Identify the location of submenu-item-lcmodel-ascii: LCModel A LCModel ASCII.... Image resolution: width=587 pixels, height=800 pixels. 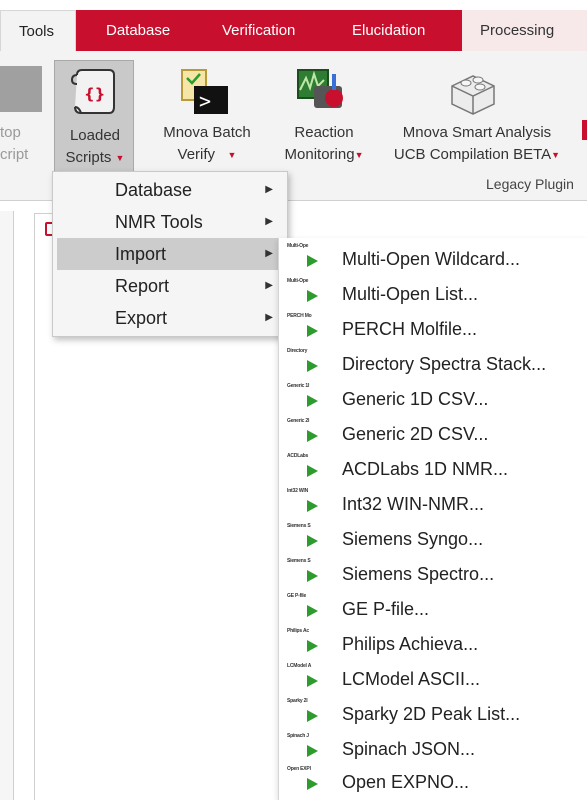
(433, 679).